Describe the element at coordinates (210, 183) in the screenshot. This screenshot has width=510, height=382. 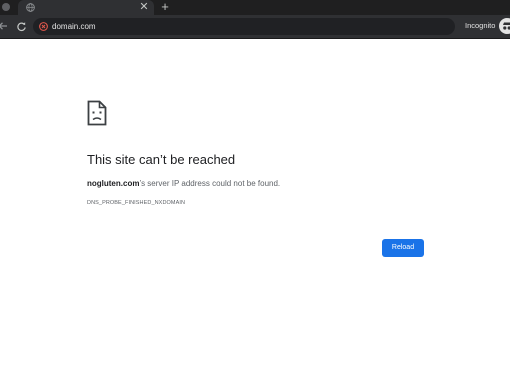
I see `error-description-text: ’s server IP address could not be found.` at that location.